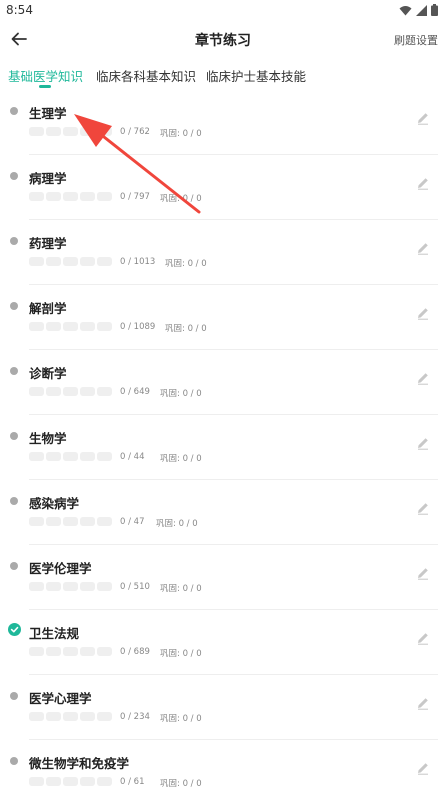  I want to click on app-header: 章节练习 刷题设置, so click(223, 40).